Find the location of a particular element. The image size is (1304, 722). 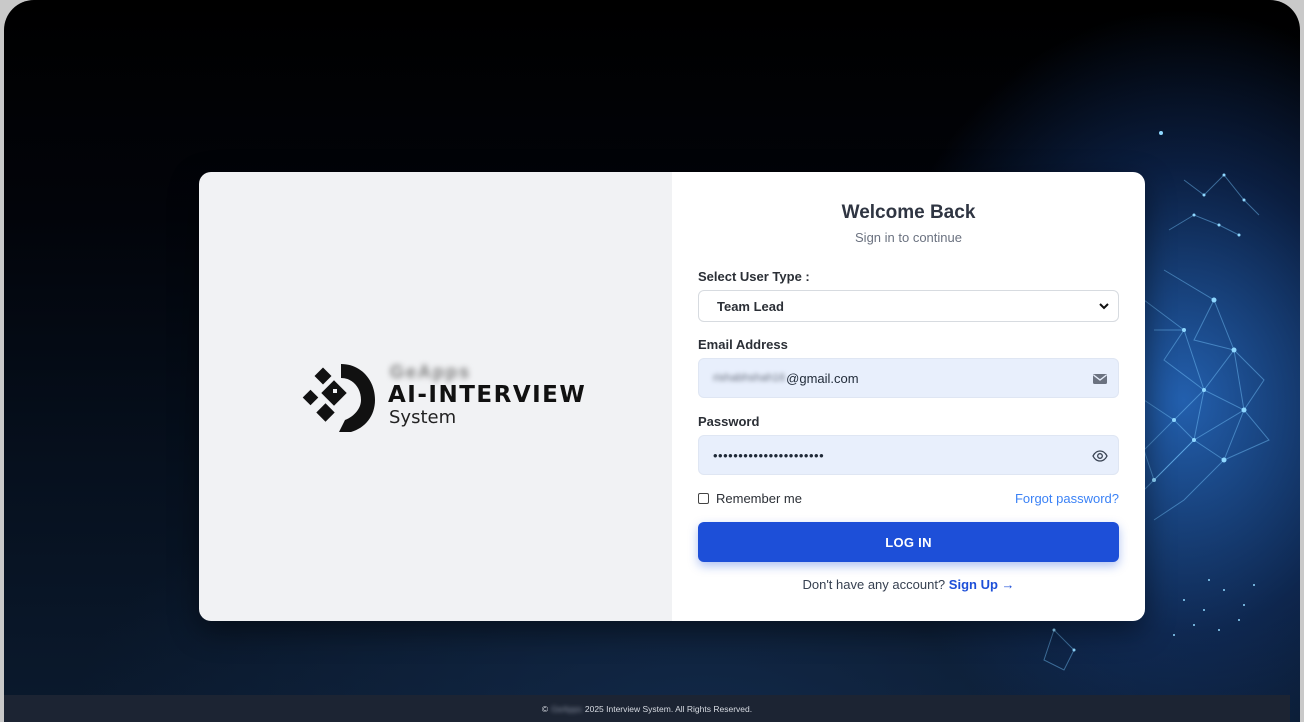

chevron-down-icon is located at coordinates (1104, 306).